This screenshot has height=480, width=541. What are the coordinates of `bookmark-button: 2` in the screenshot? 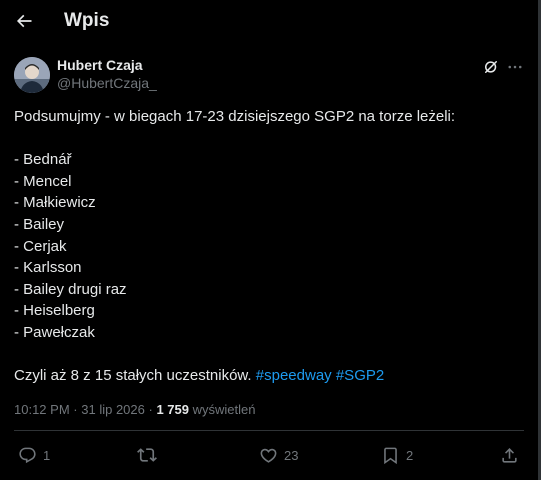 It's located at (397, 455).